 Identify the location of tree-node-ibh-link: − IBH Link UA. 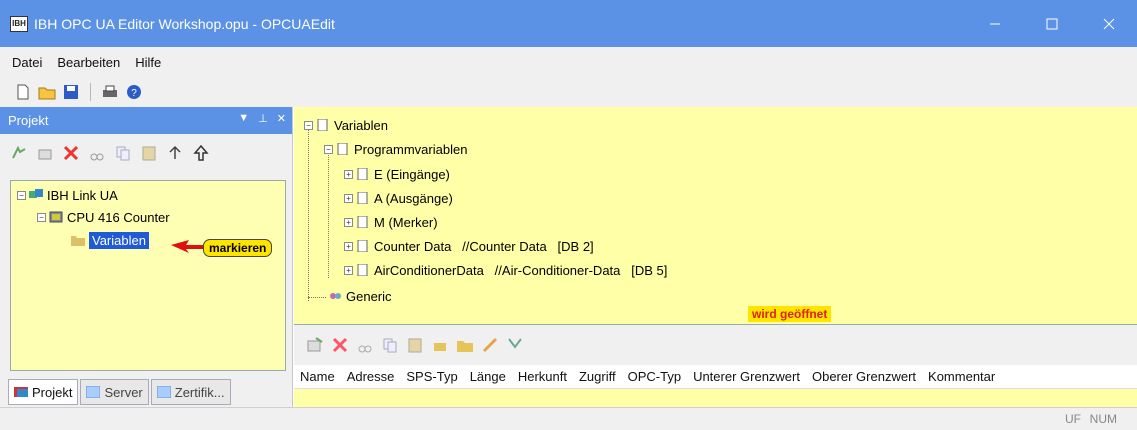
(67, 195).